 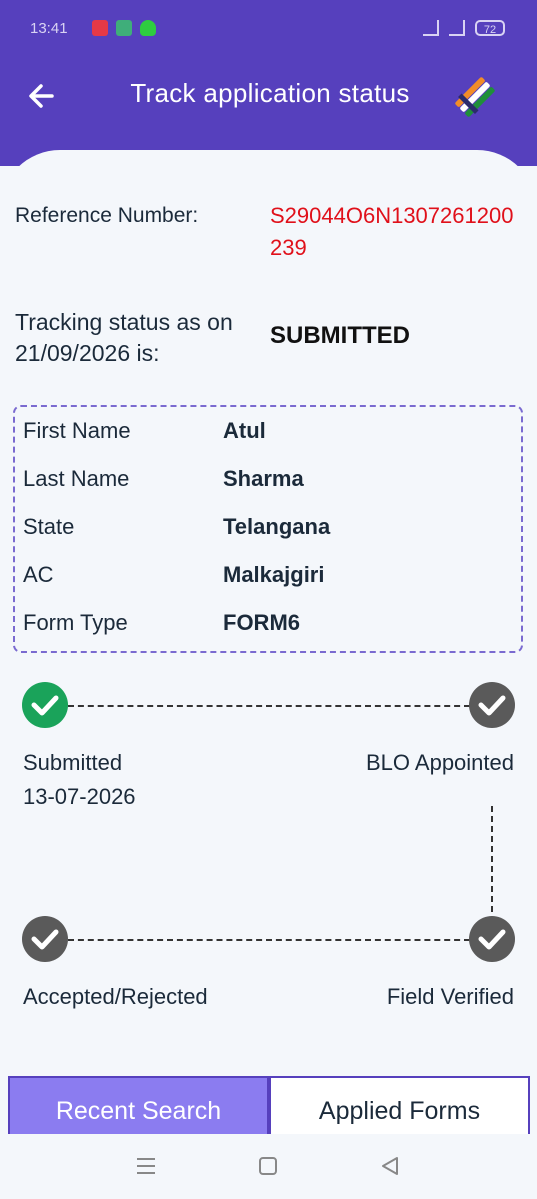 I want to click on detail-value: Telangana, so click(x=277, y=526).